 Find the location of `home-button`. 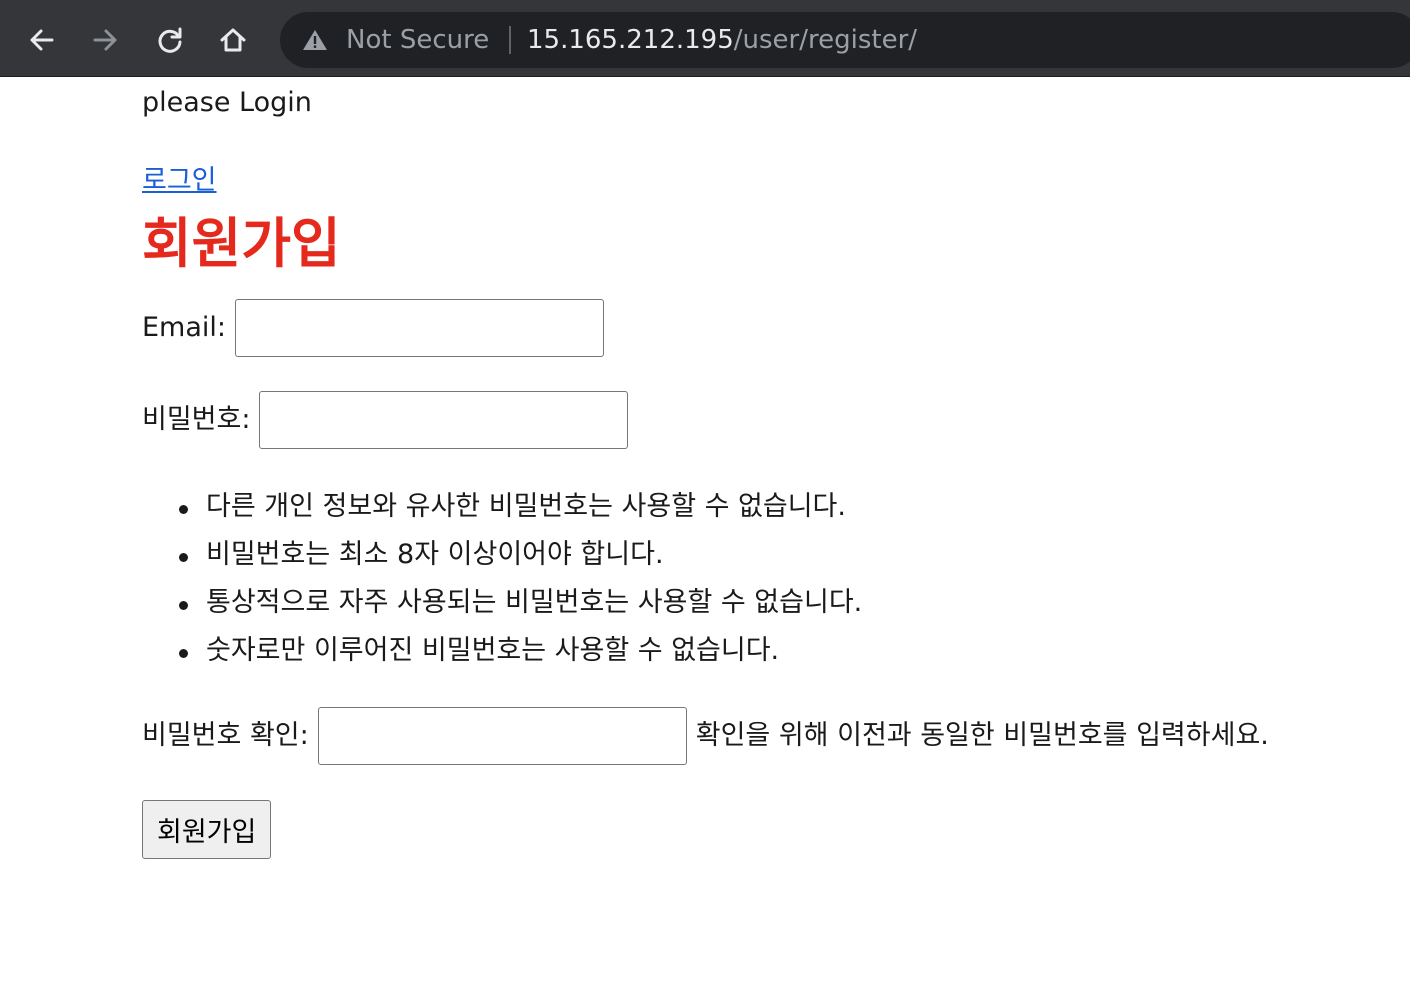

home-button is located at coordinates (233, 40).